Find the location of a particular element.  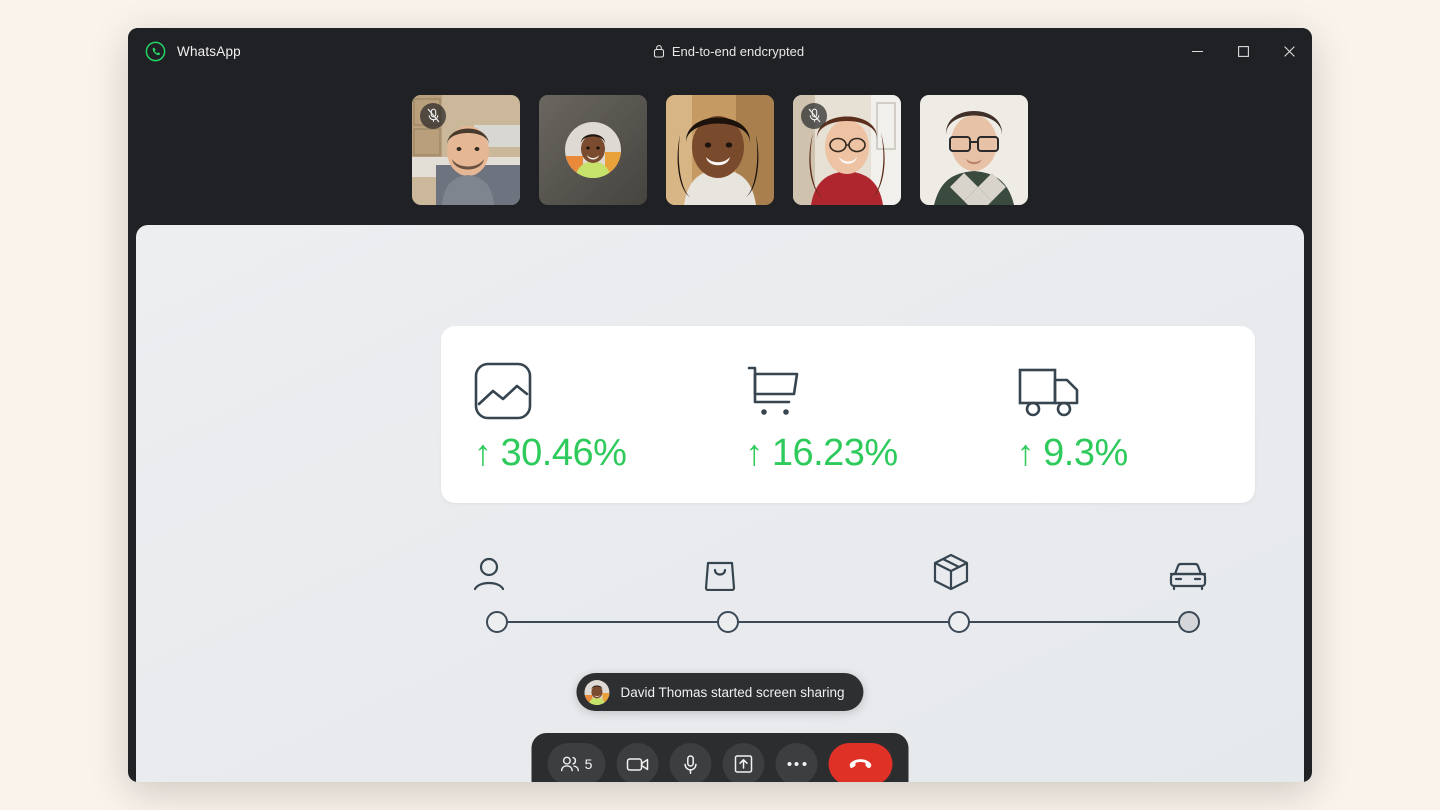

window-controls is located at coordinates (1162, 51).